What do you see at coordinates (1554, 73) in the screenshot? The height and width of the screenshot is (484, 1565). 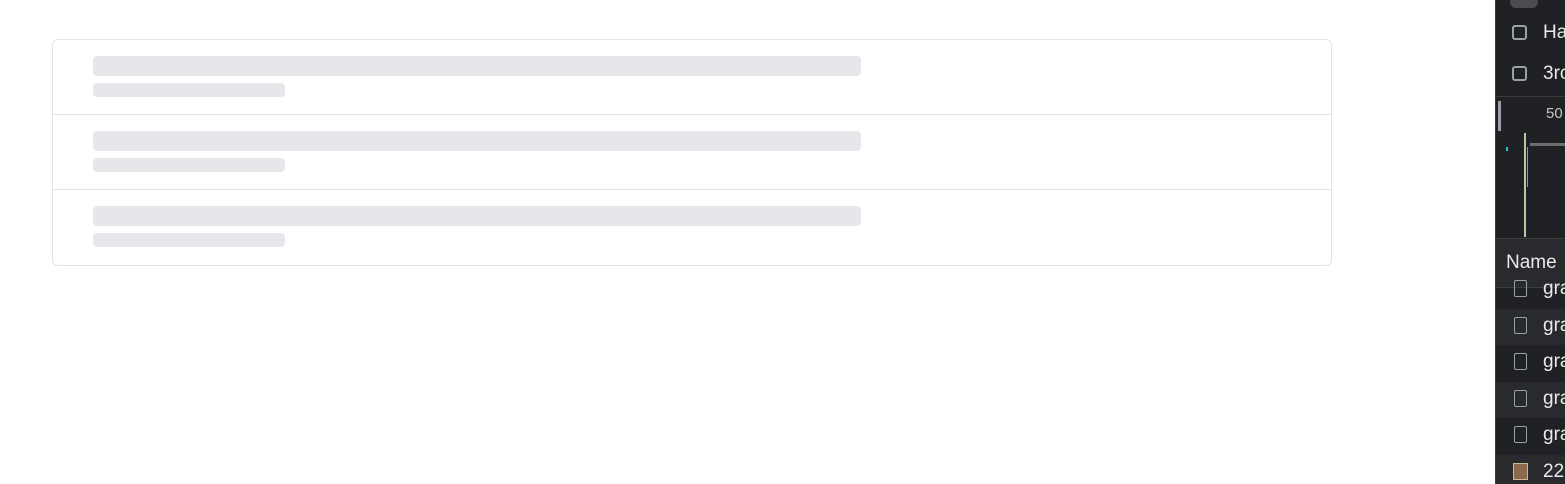 I see `filter-label: 3rc` at bounding box center [1554, 73].